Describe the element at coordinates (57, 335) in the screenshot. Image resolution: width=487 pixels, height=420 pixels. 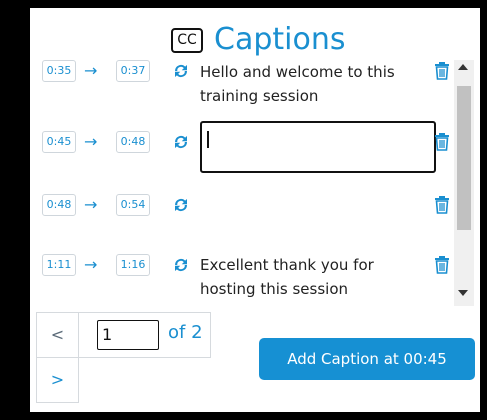
I see `previous-page-button: <` at that location.